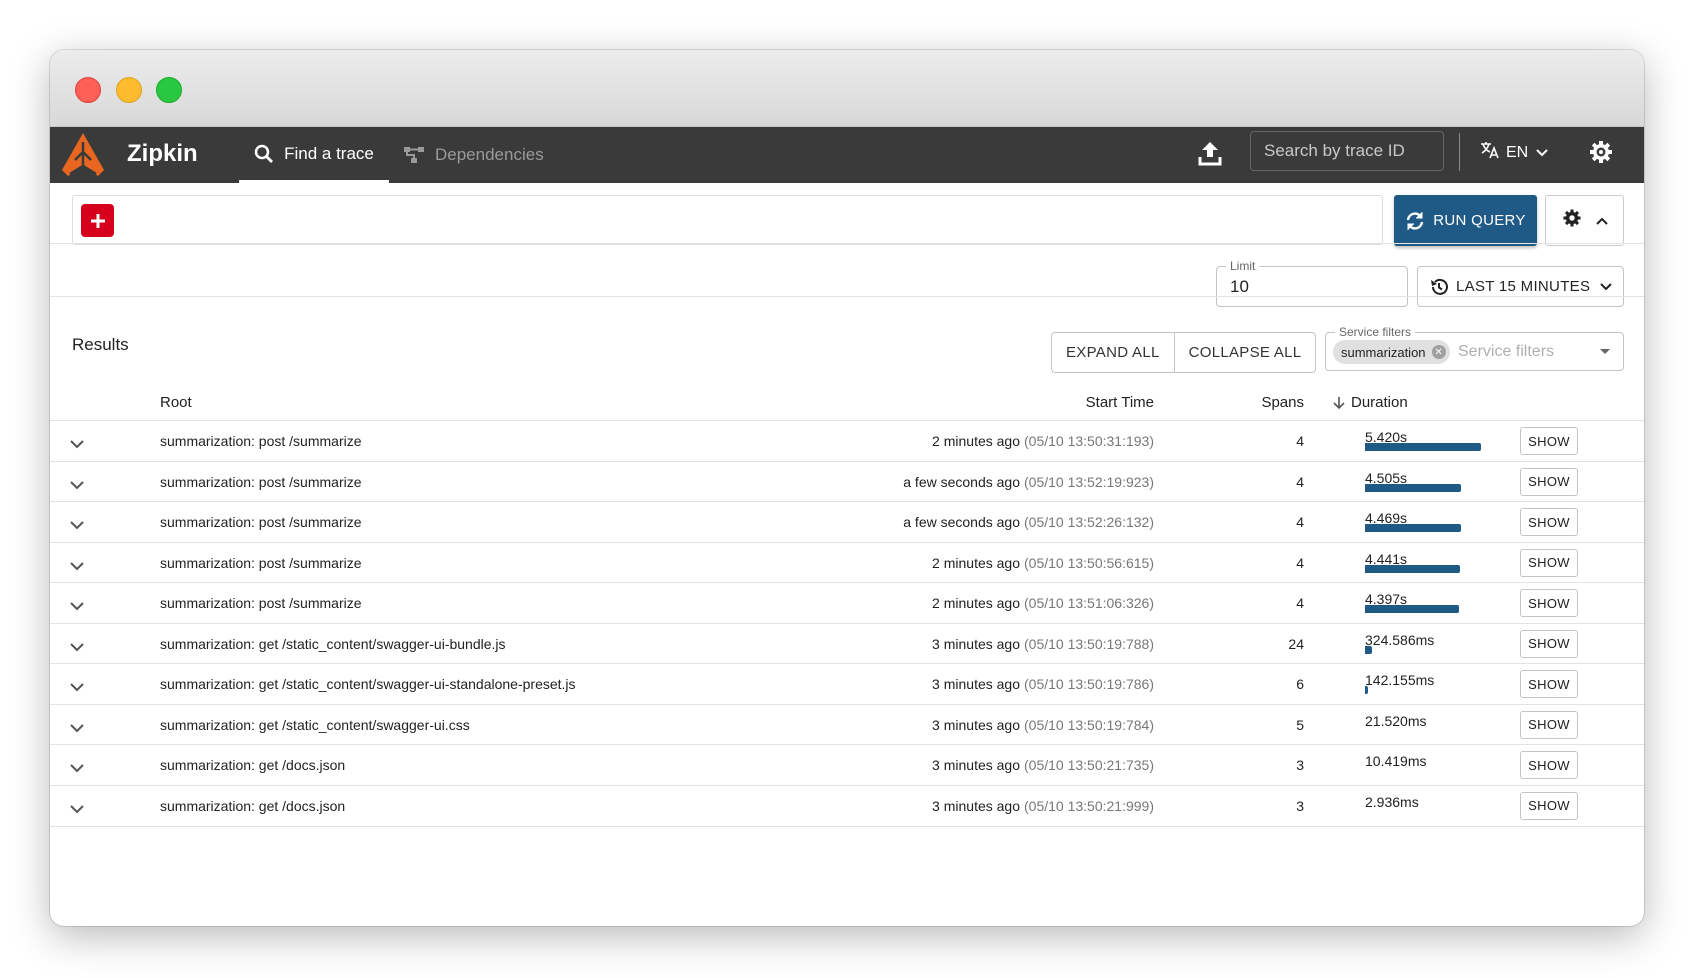 The width and height of the screenshot is (1695, 978). Describe the element at coordinates (1120, 402) in the screenshot. I see `column-header-start-time: Start Time` at that location.